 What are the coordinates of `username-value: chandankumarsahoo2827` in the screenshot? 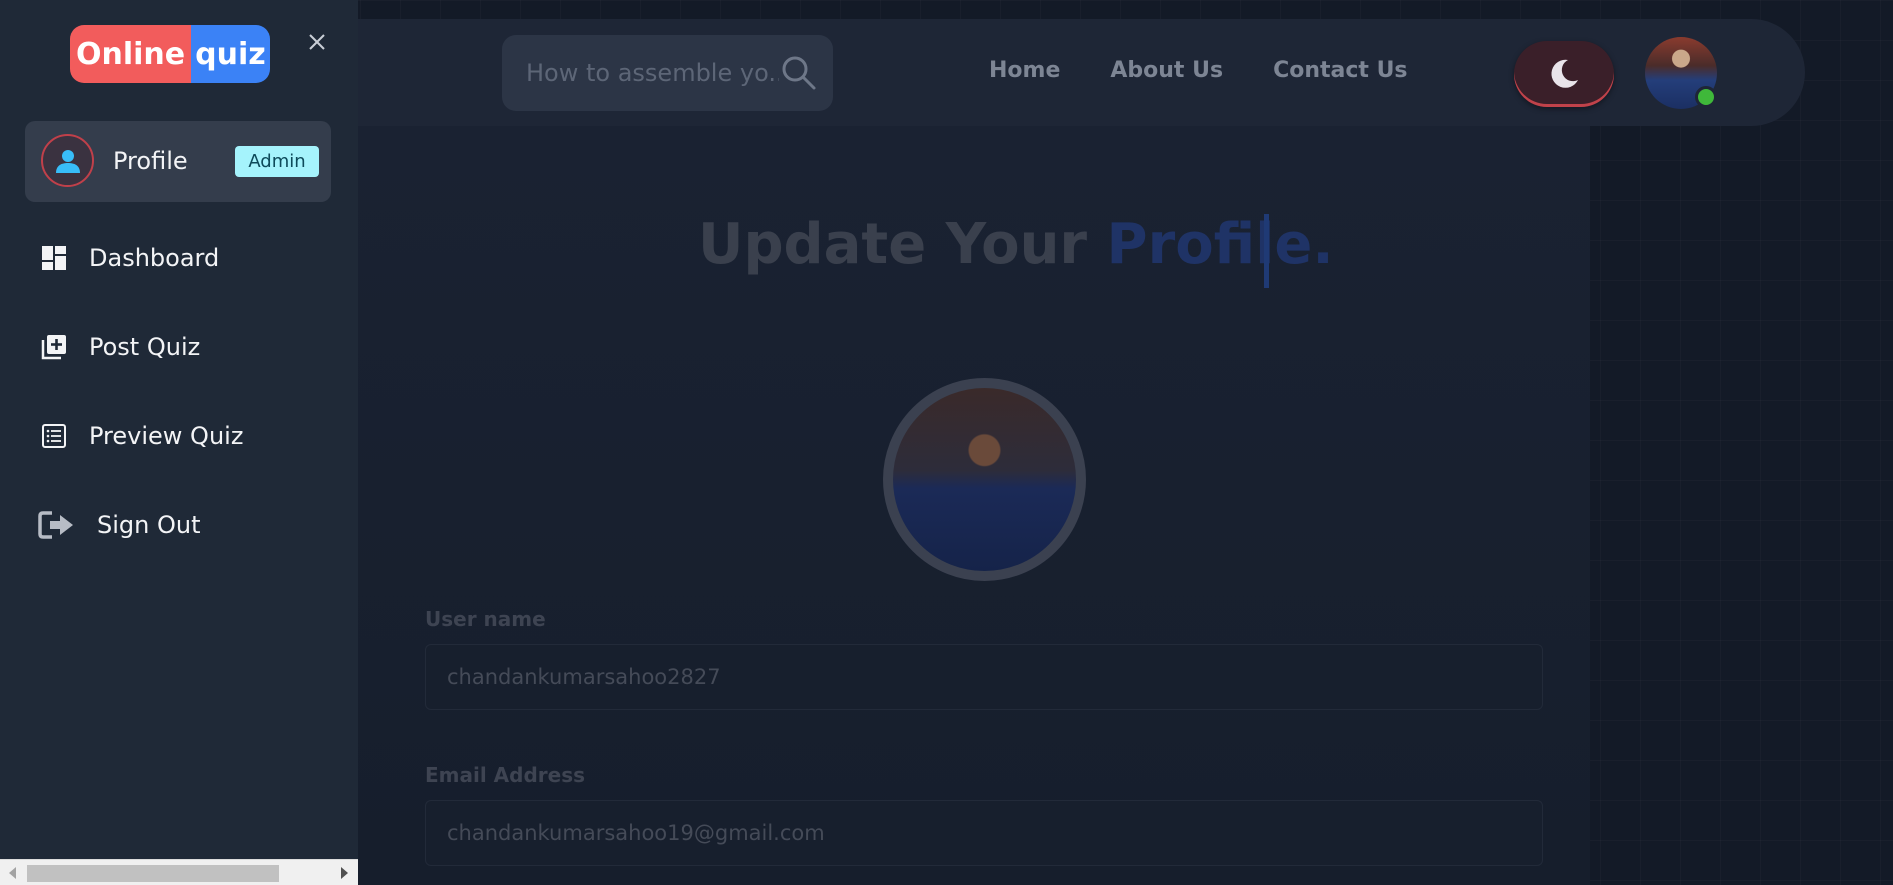 It's located at (584, 677).